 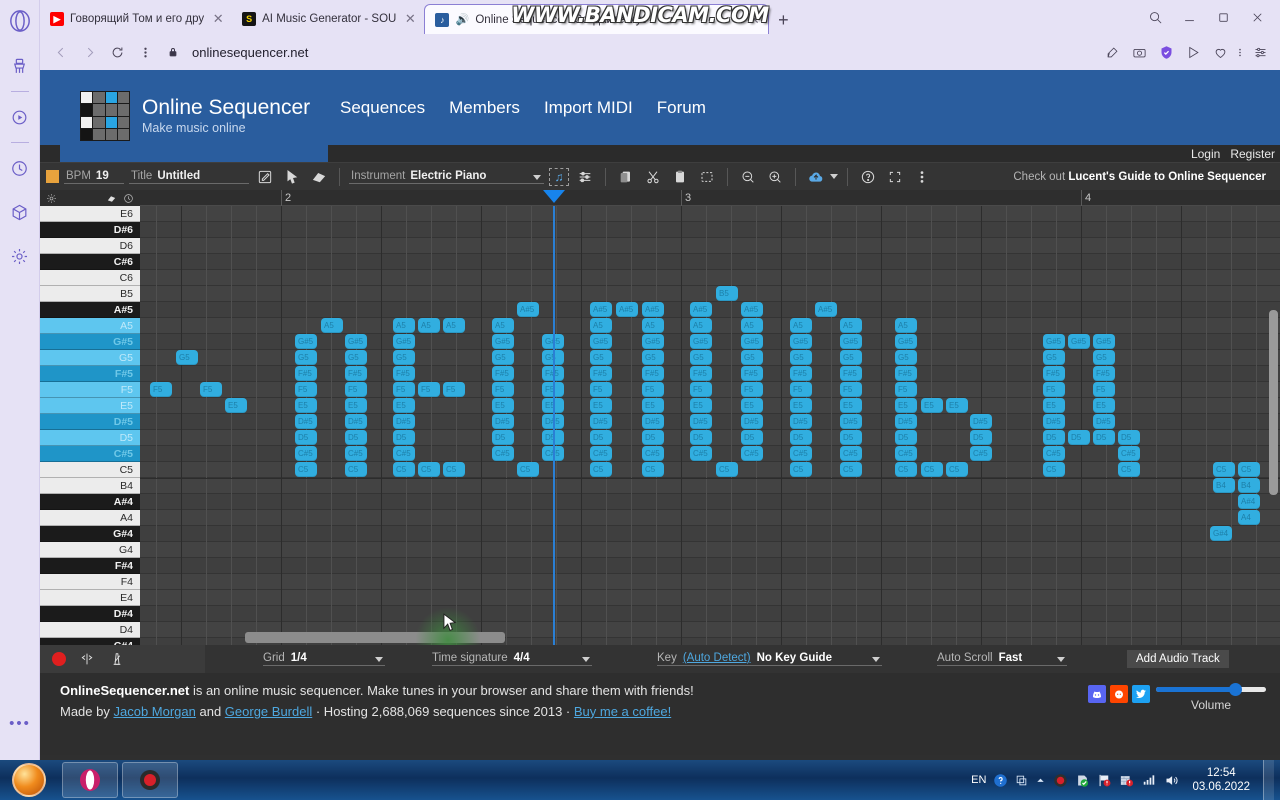 I want to click on zoom-in-icon, so click(x=775, y=177).